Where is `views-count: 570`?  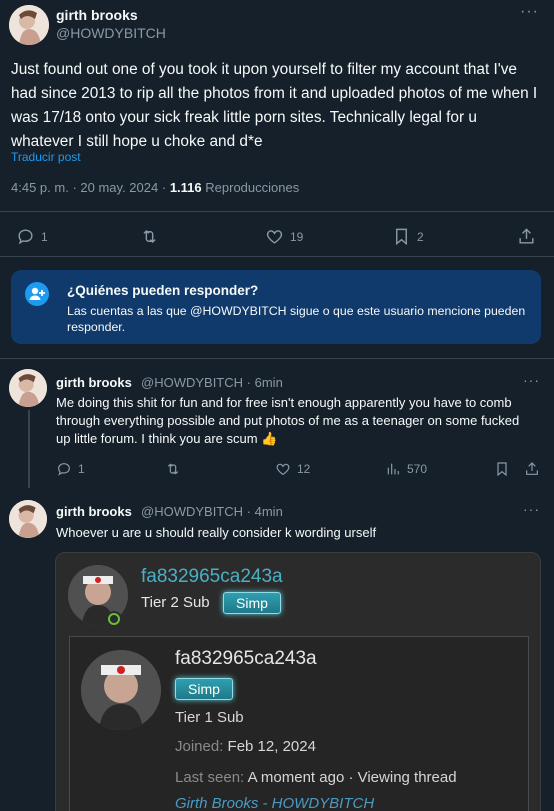
views-count: 570 is located at coordinates (417, 469).